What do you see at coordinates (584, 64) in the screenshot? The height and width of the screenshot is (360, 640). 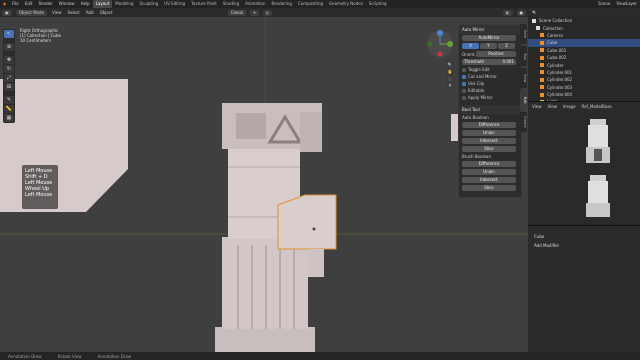 I see `outliner-item: Cylinder` at bounding box center [584, 64].